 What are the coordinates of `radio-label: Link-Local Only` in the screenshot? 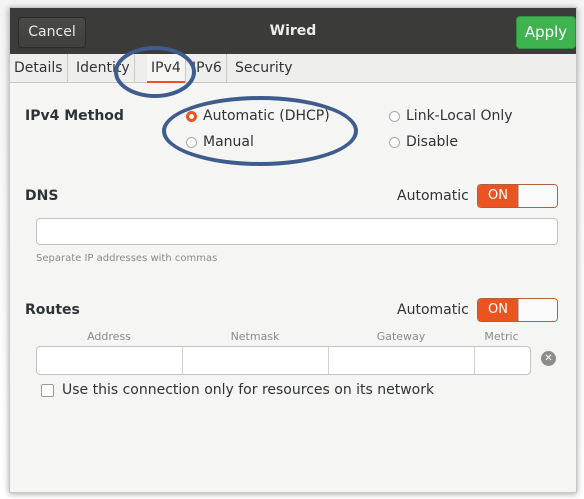 It's located at (459, 116).